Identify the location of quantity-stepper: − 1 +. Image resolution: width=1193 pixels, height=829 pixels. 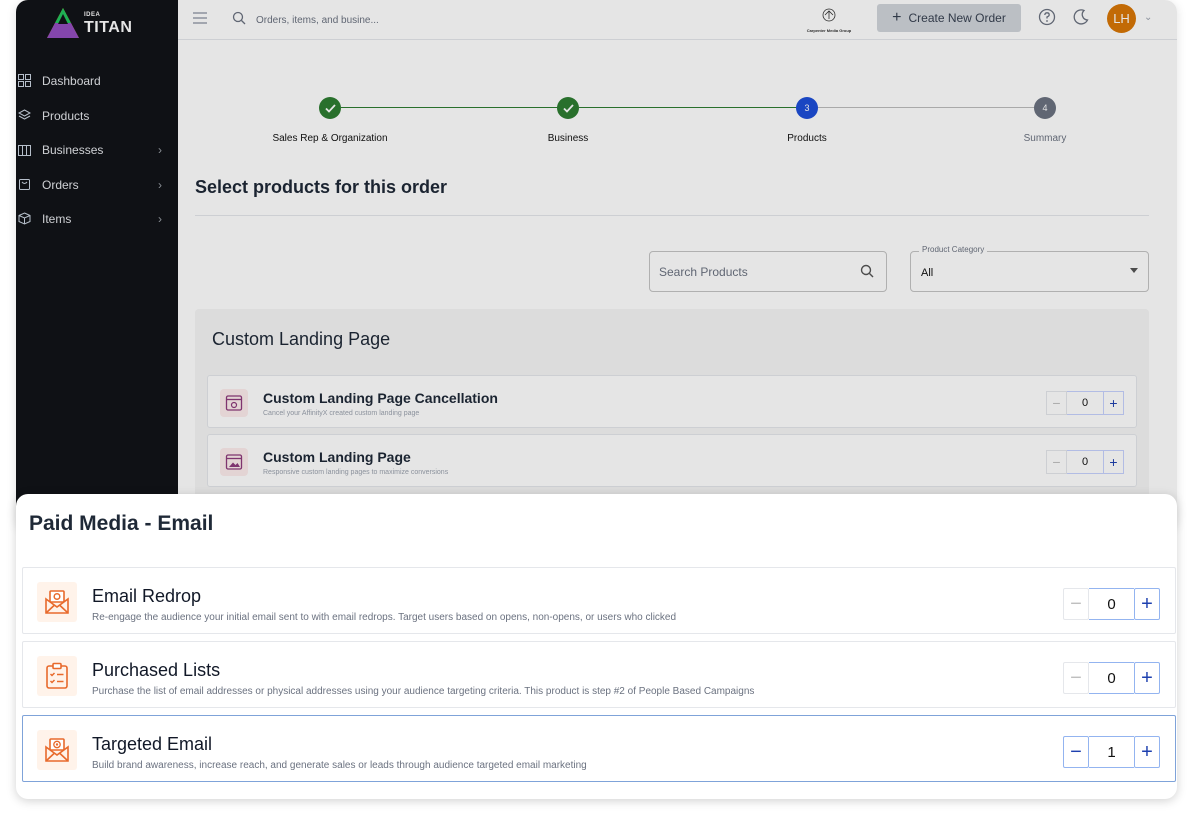
(1111, 752).